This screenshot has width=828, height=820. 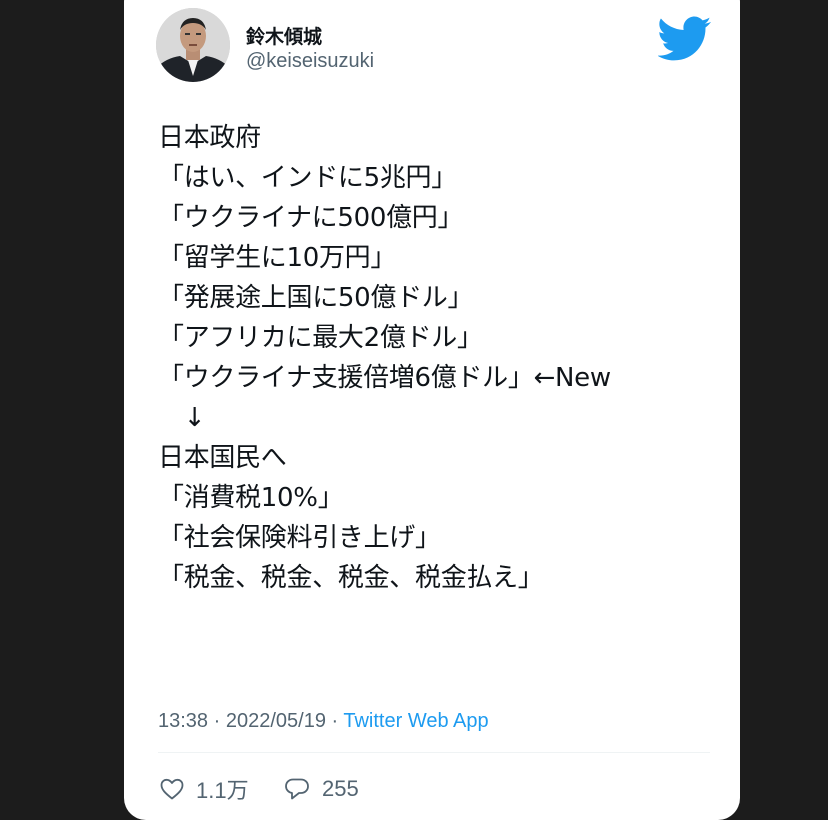 What do you see at coordinates (310, 61) in the screenshot?
I see `user-handle: @keiseisuzuki` at bounding box center [310, 61].